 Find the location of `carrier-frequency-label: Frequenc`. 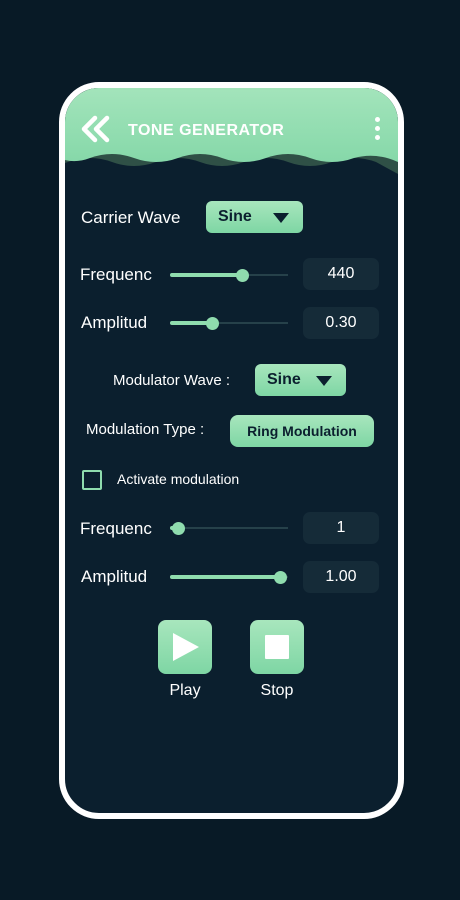

carrier-frequency-label: Frequenc is located at coordinates (116, 274).